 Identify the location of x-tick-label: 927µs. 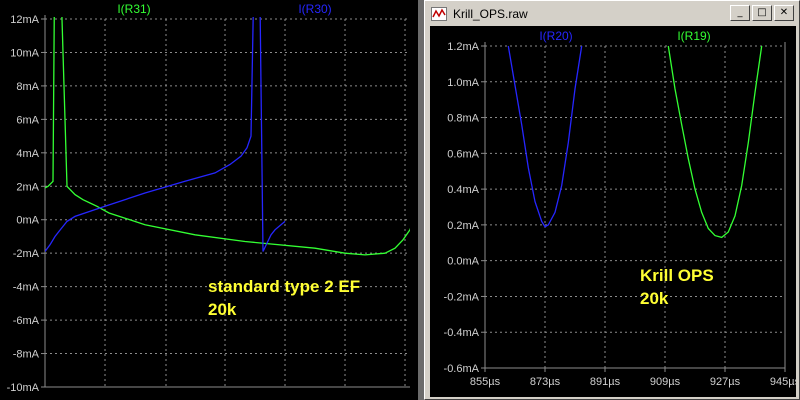
(725, 382).